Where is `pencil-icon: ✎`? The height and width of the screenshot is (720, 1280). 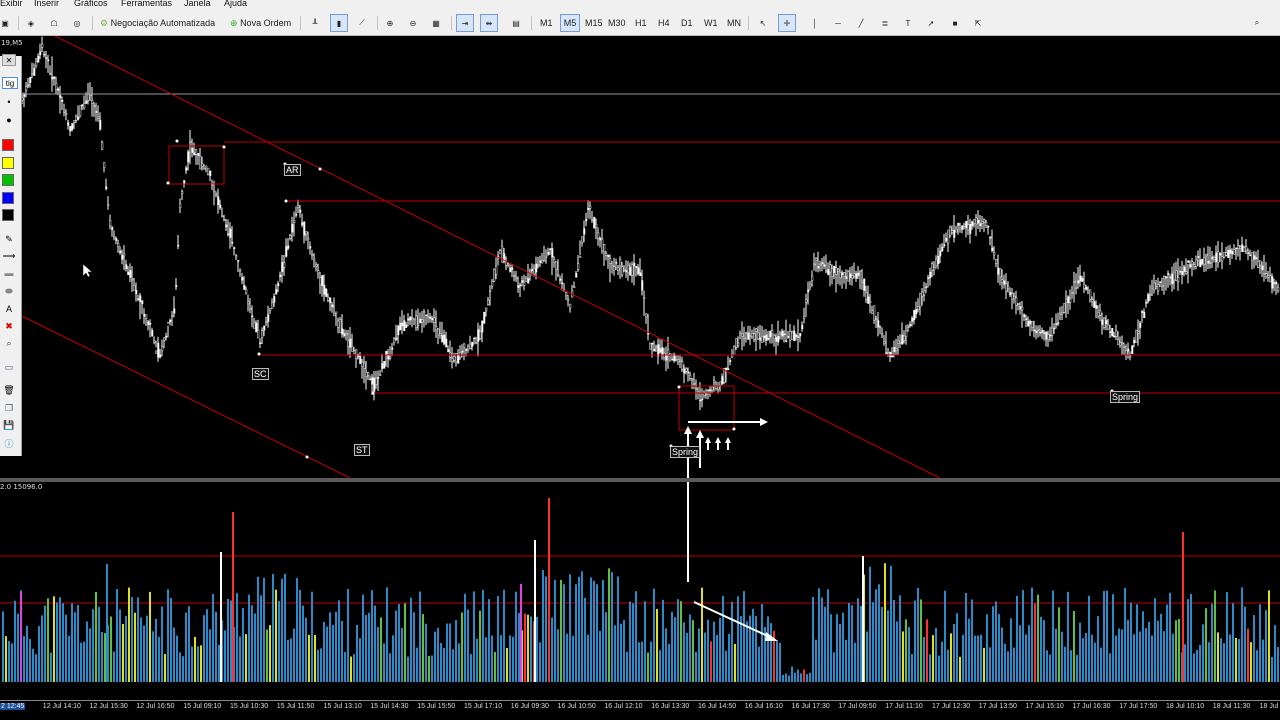
pencil-icon: ✎ is located at coordinates (9, 239).